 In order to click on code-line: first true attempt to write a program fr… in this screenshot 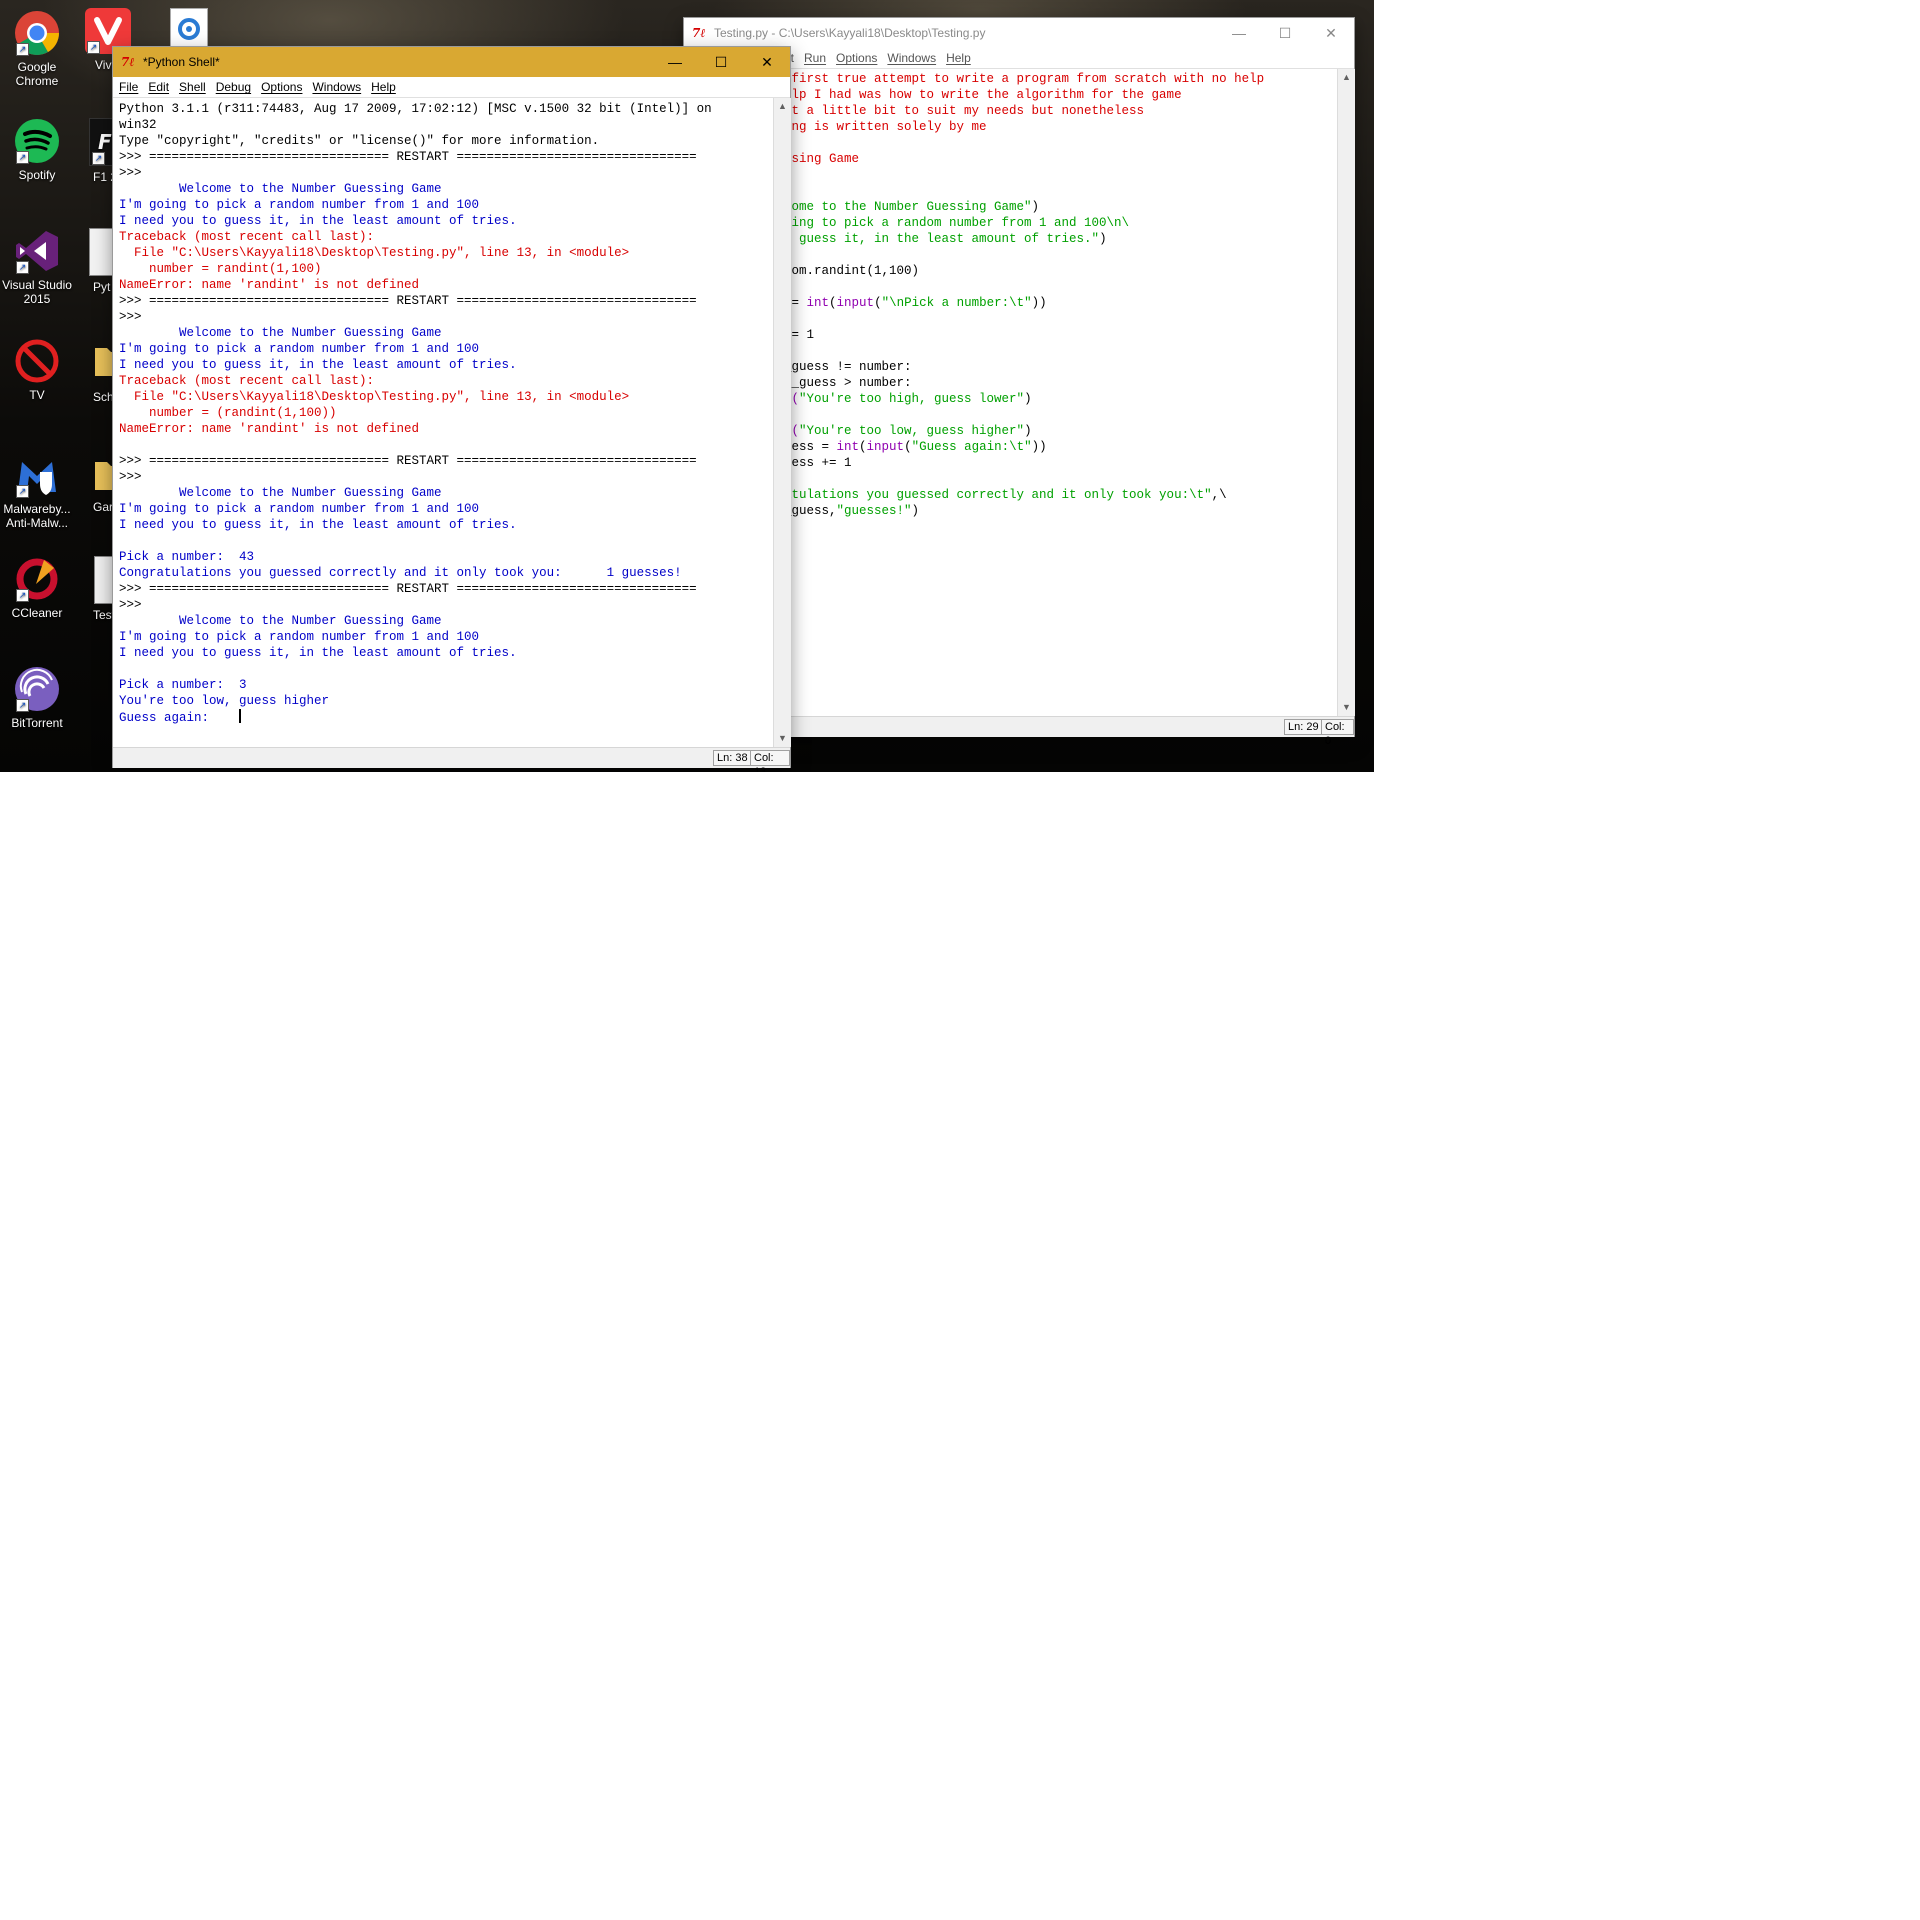, I will do `click(1024, 79)`.